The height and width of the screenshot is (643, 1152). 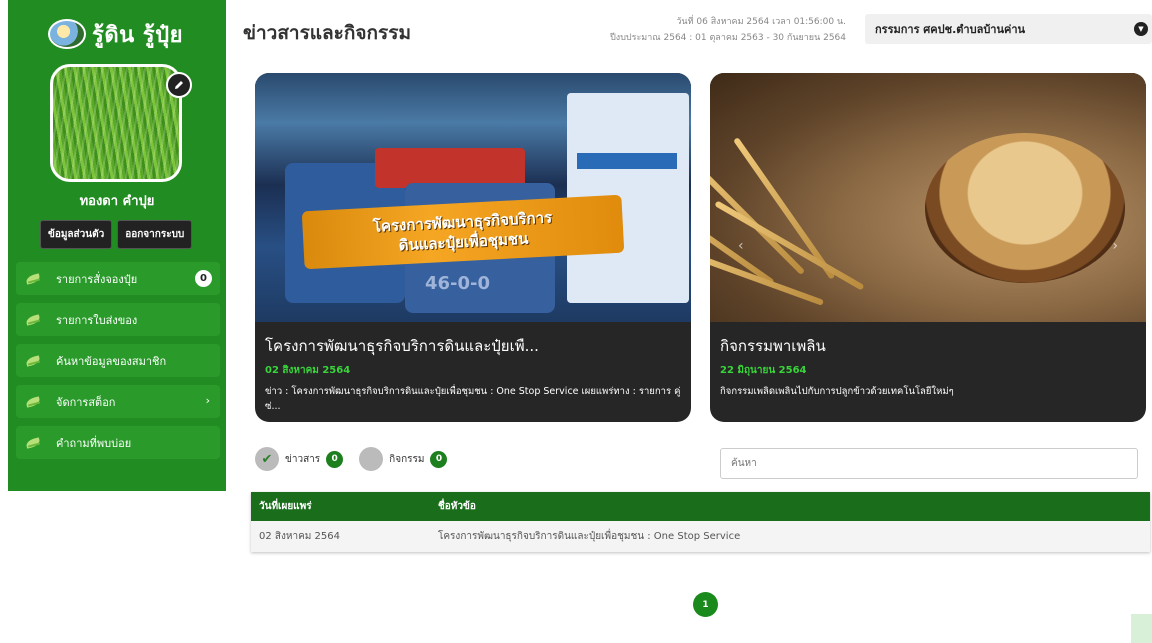 I want to click on sidebar-item-fertilizer-orders: รายการสั่งจองปุ๋ย 0, so click(x=118, y=278).